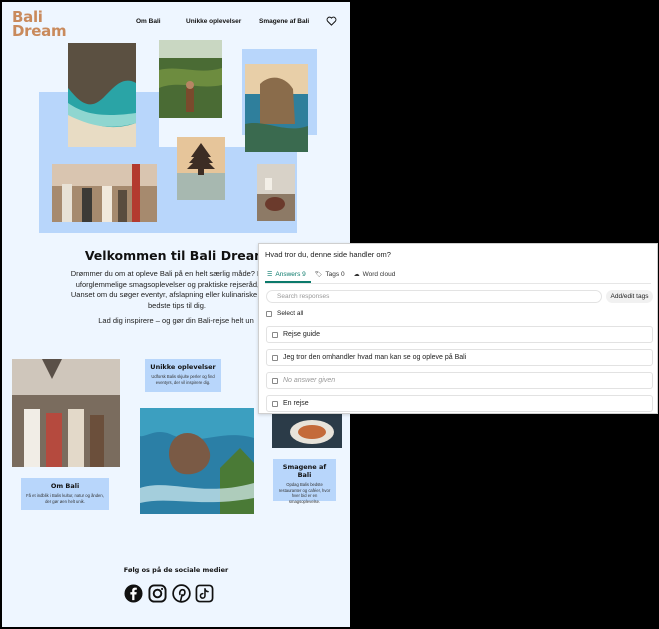  I want to click on tab-tags: 🏷 Tags 0, so click(330, 274).